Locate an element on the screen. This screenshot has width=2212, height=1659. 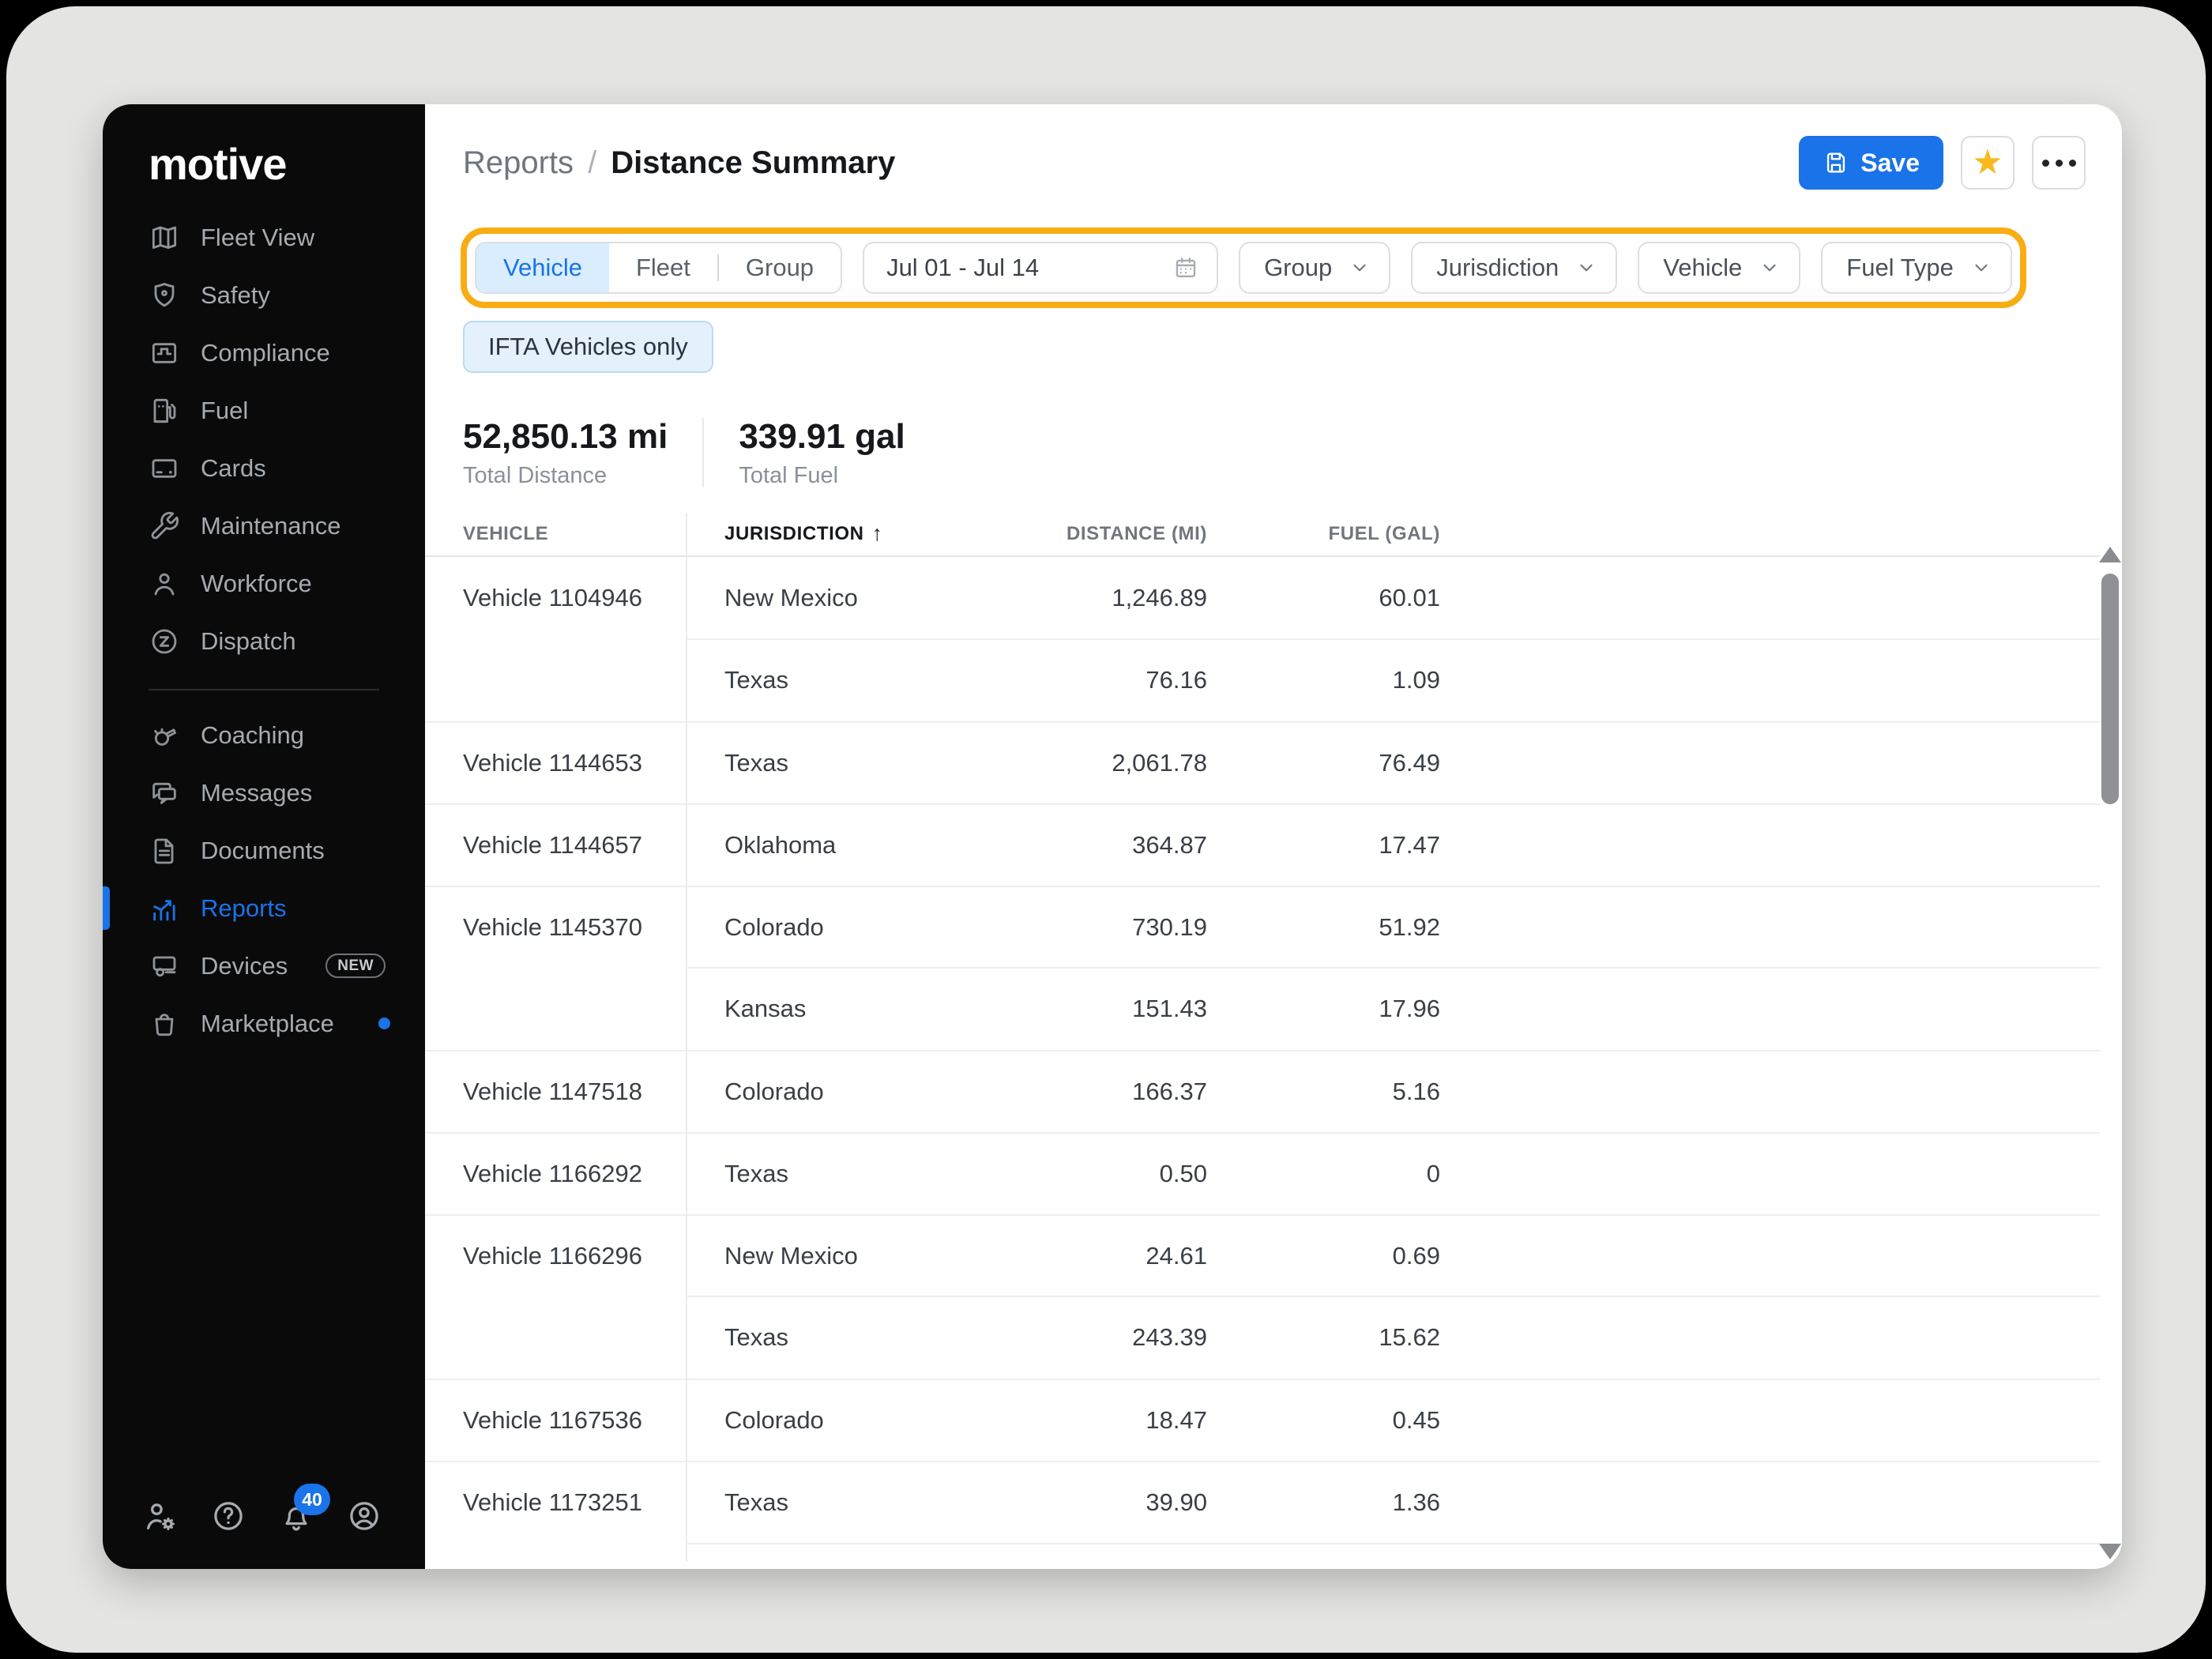
user-settings-icon is located at coordinates (161, 1516).